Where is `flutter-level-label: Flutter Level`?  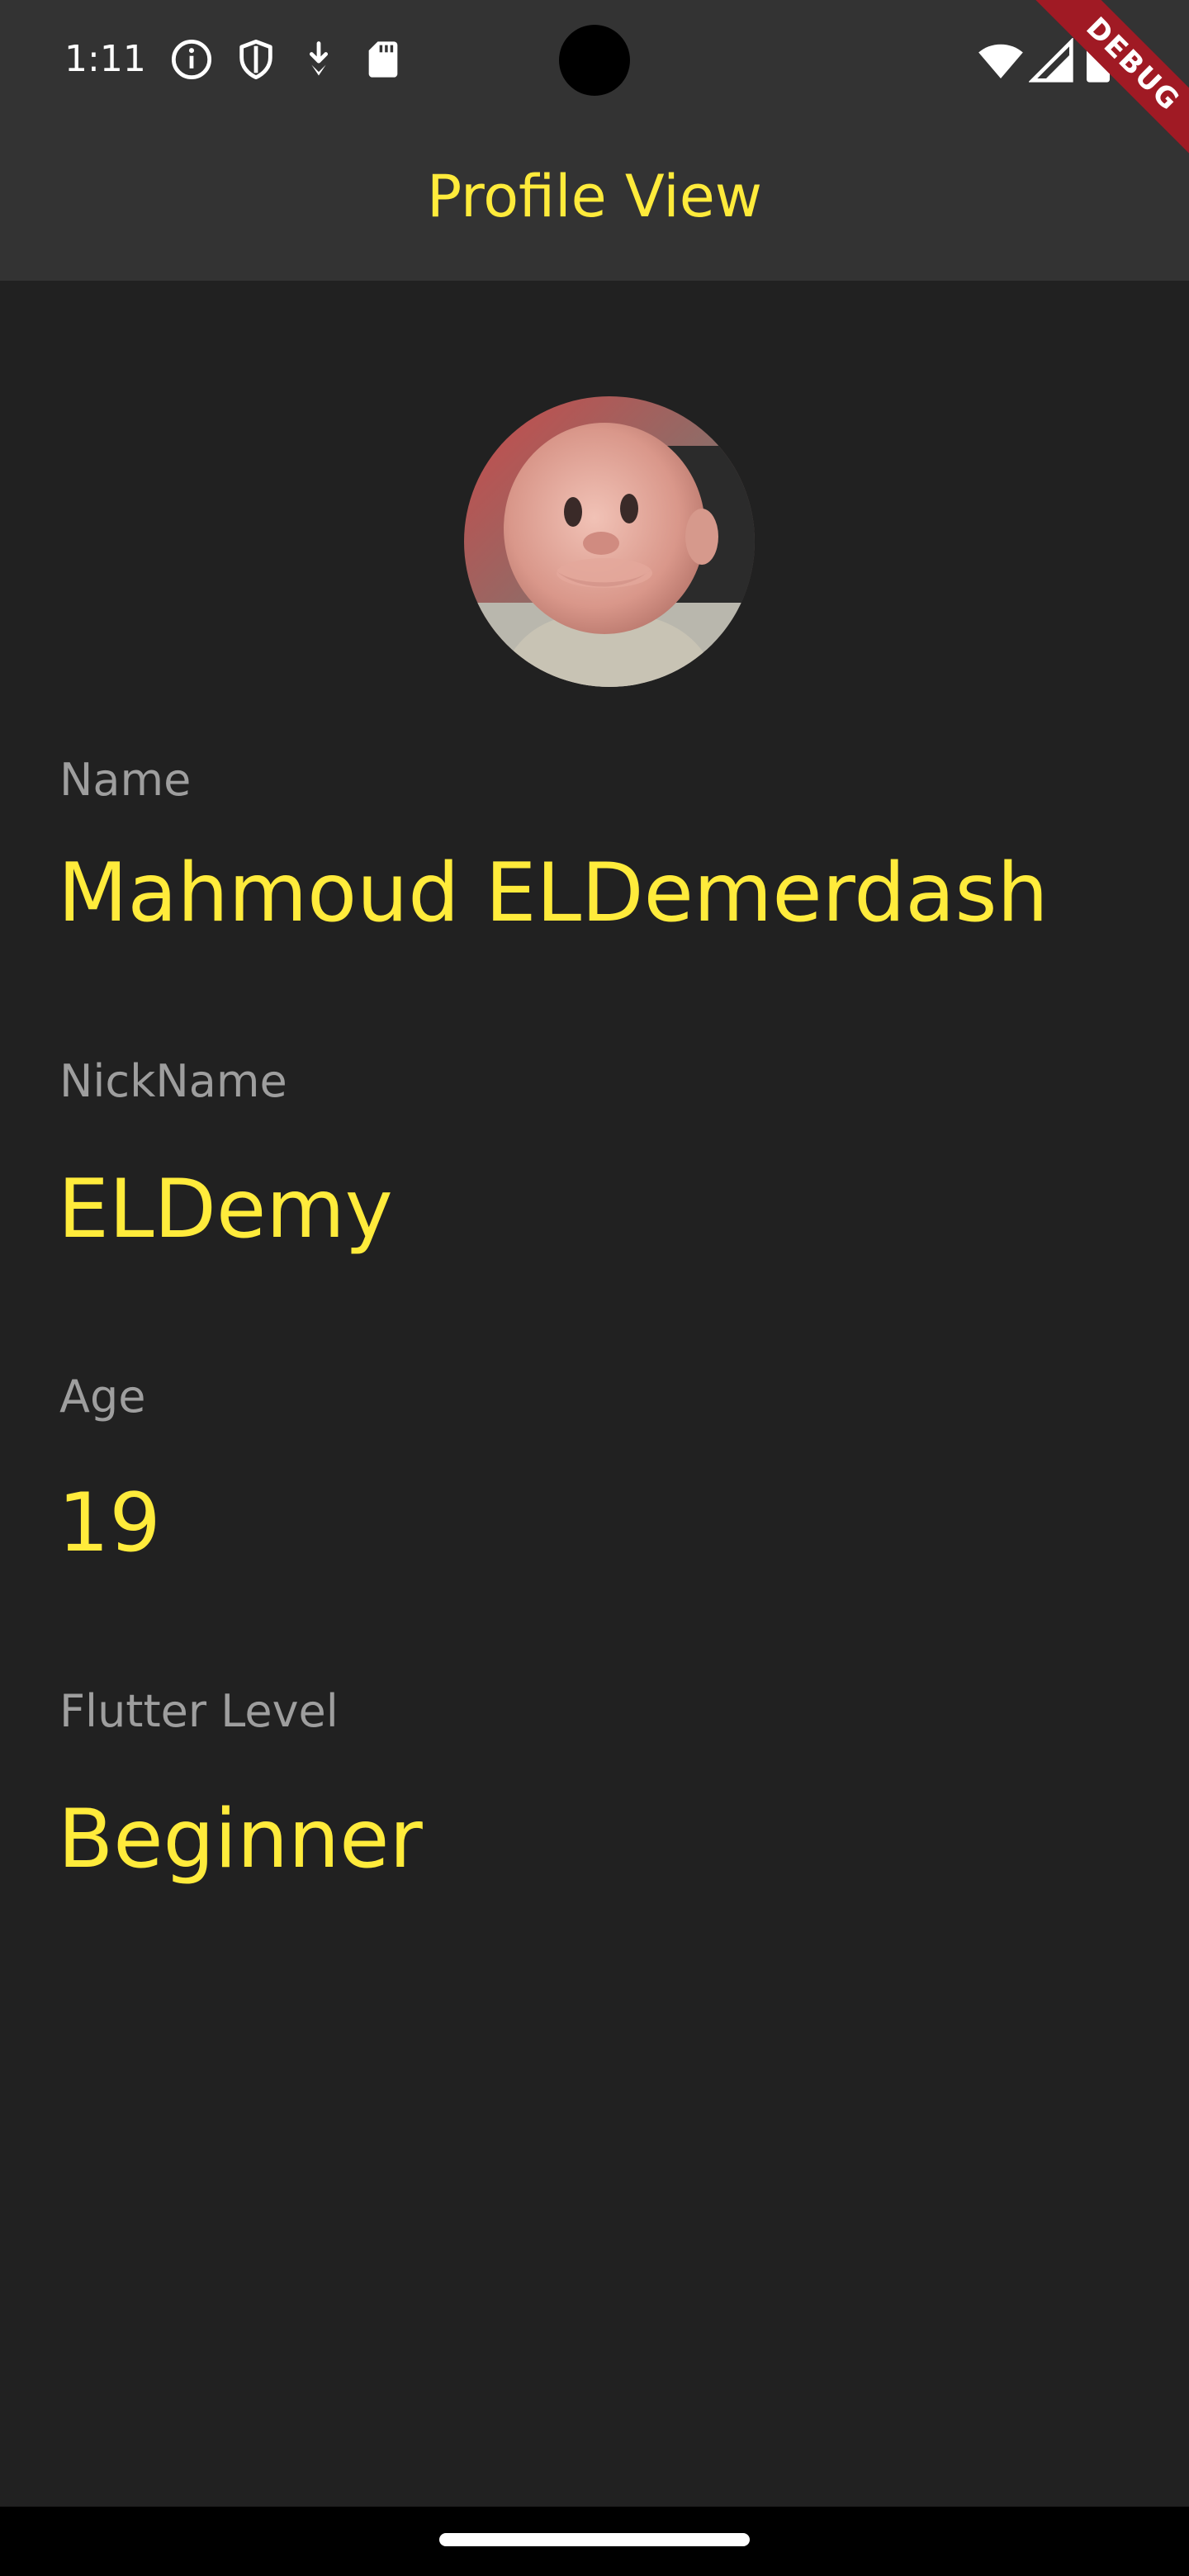
flutter-level-label: Flutter Level is located at coordinates (199, 1711).